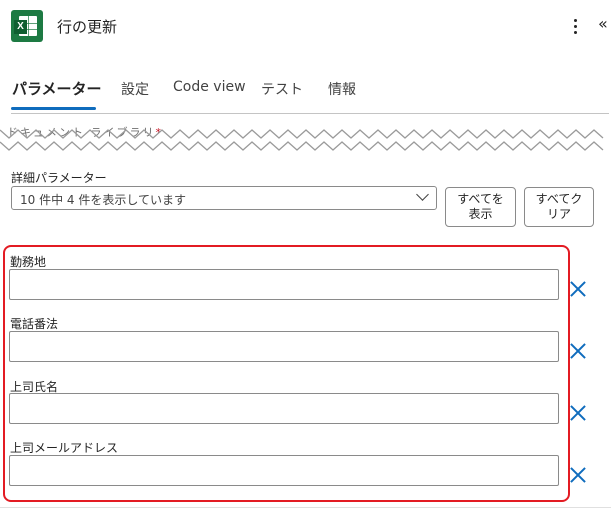 The image size is (611, 515). I want to click on tab-parameters: パラメーター, so click(57, 88).